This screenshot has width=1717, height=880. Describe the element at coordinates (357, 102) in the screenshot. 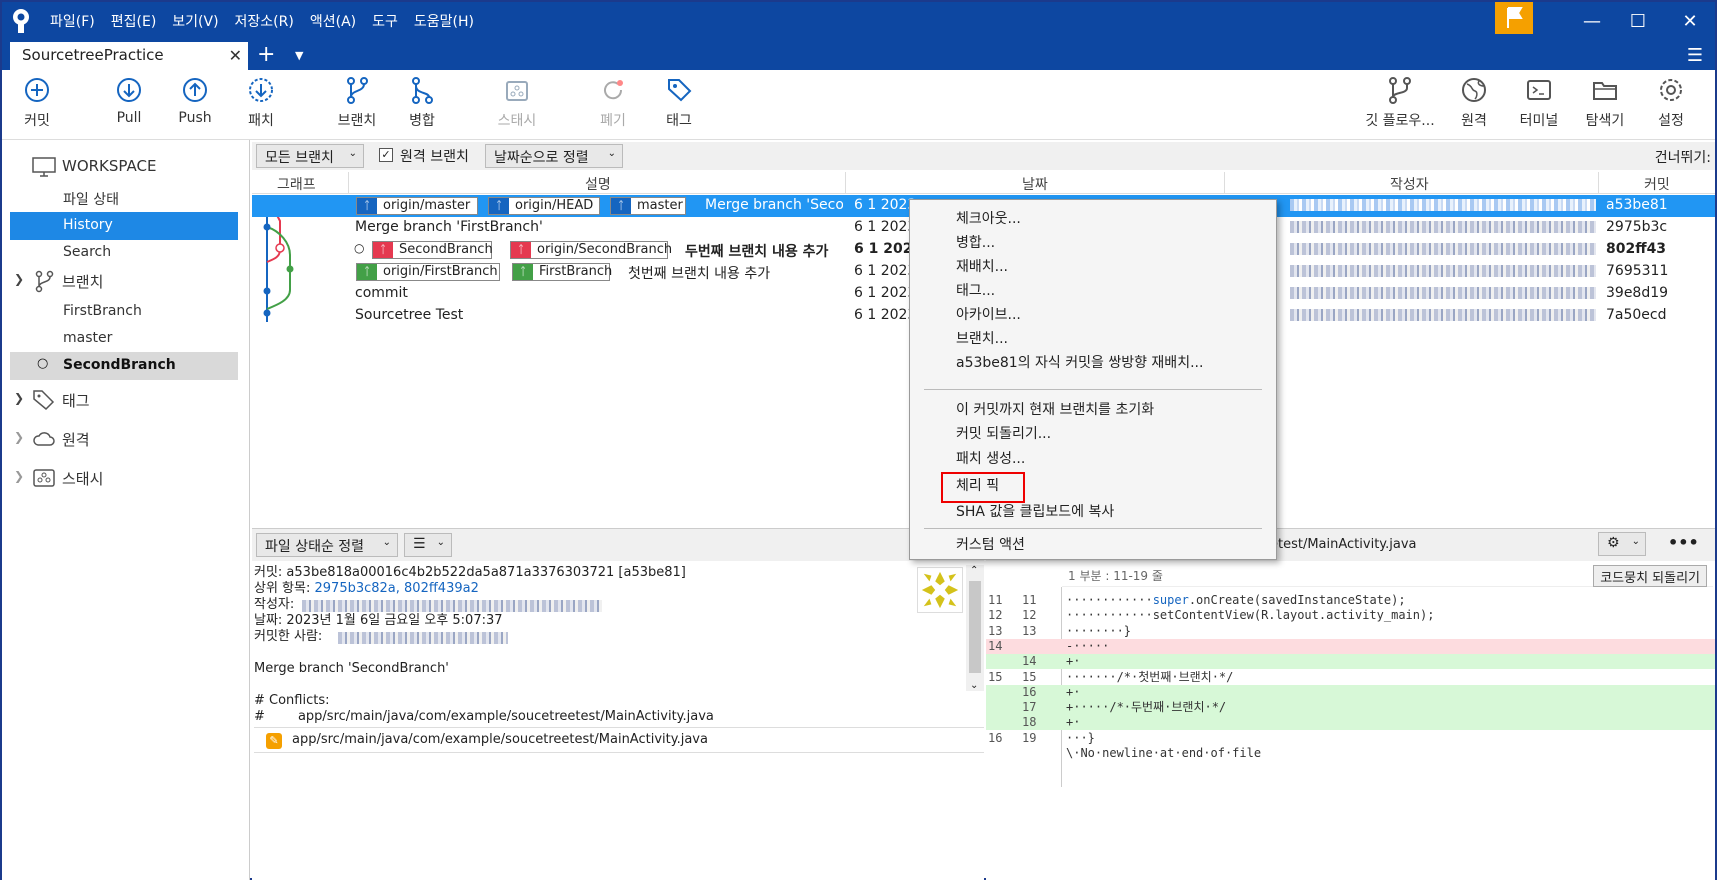

I see `branch-button: 브랜치` at that location.